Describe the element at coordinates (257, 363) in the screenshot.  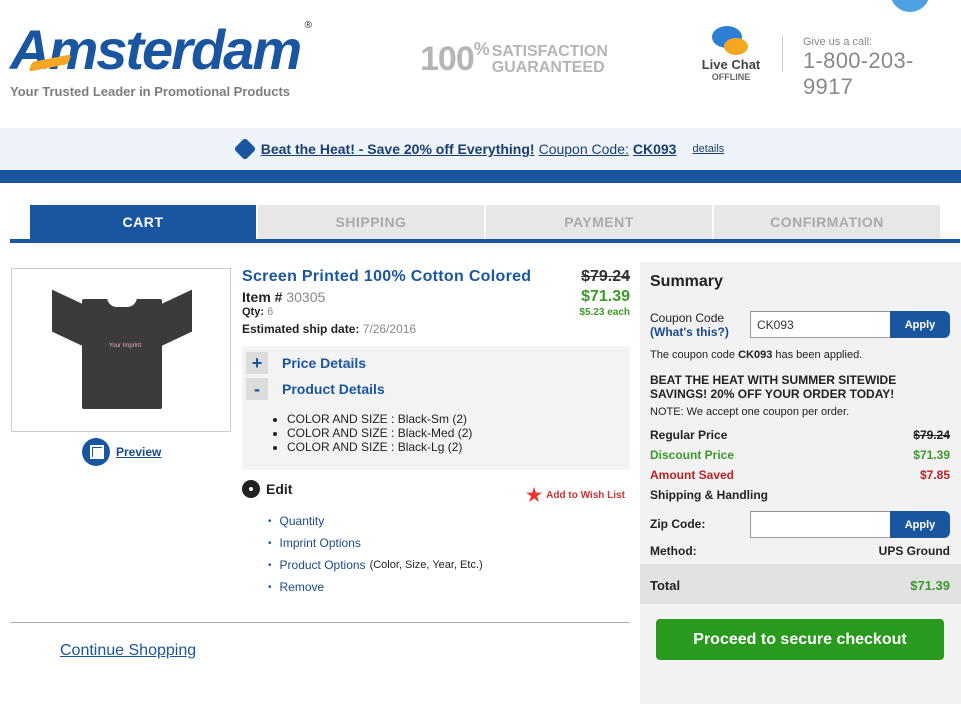
I see `plus-icon: +` at that location.